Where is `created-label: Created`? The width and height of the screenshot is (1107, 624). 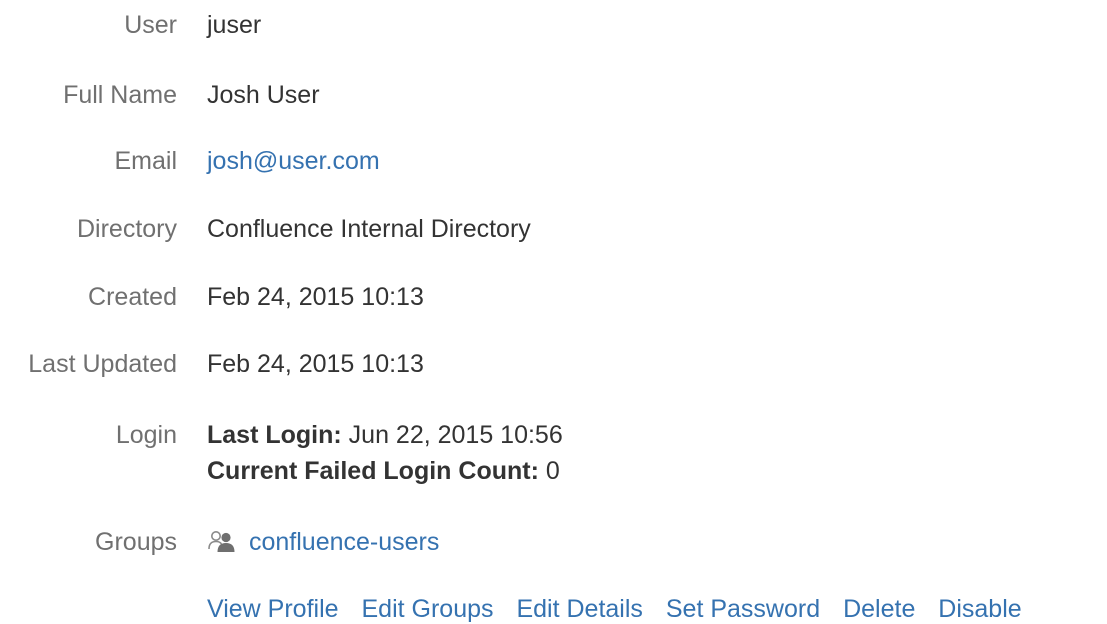
created-label: Created is located at coordinates (132, 297).